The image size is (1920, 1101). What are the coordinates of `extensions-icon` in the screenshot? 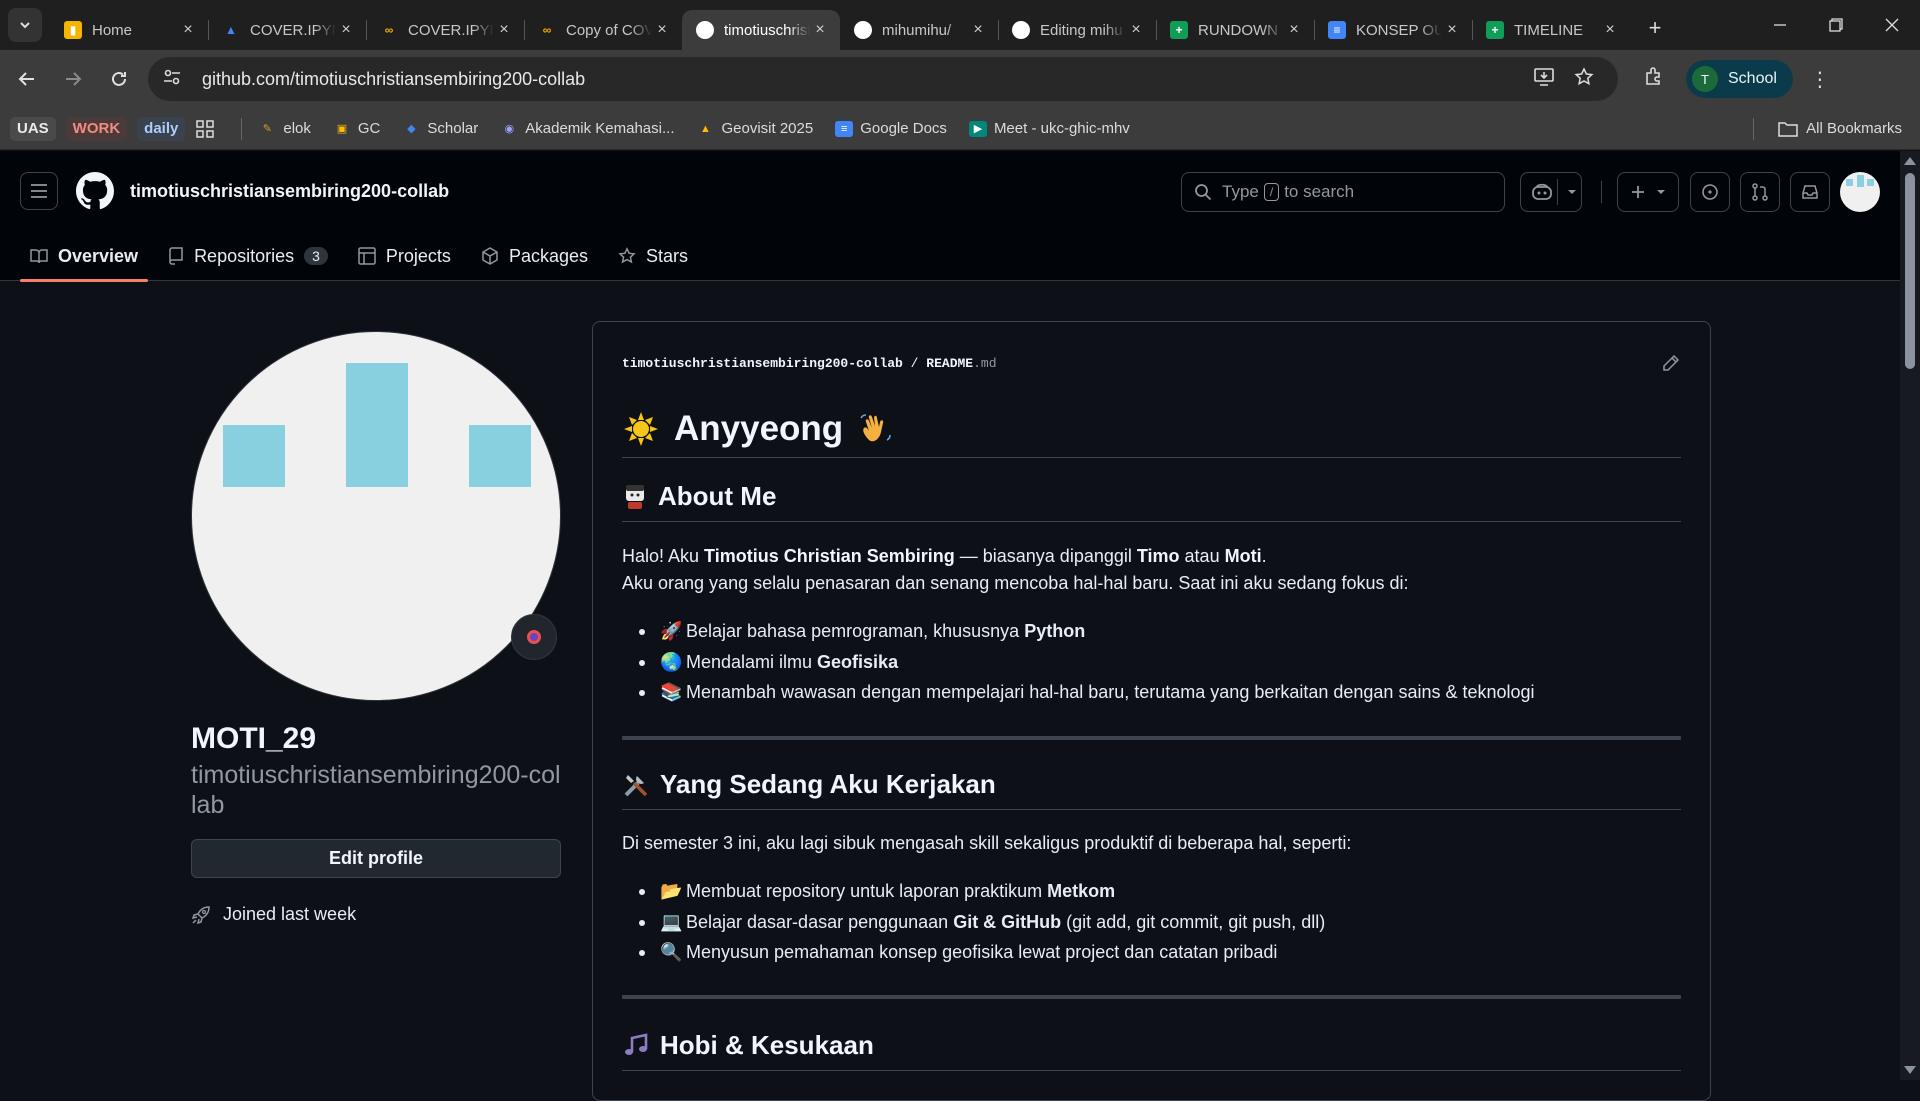 It's located at (1654, 79).